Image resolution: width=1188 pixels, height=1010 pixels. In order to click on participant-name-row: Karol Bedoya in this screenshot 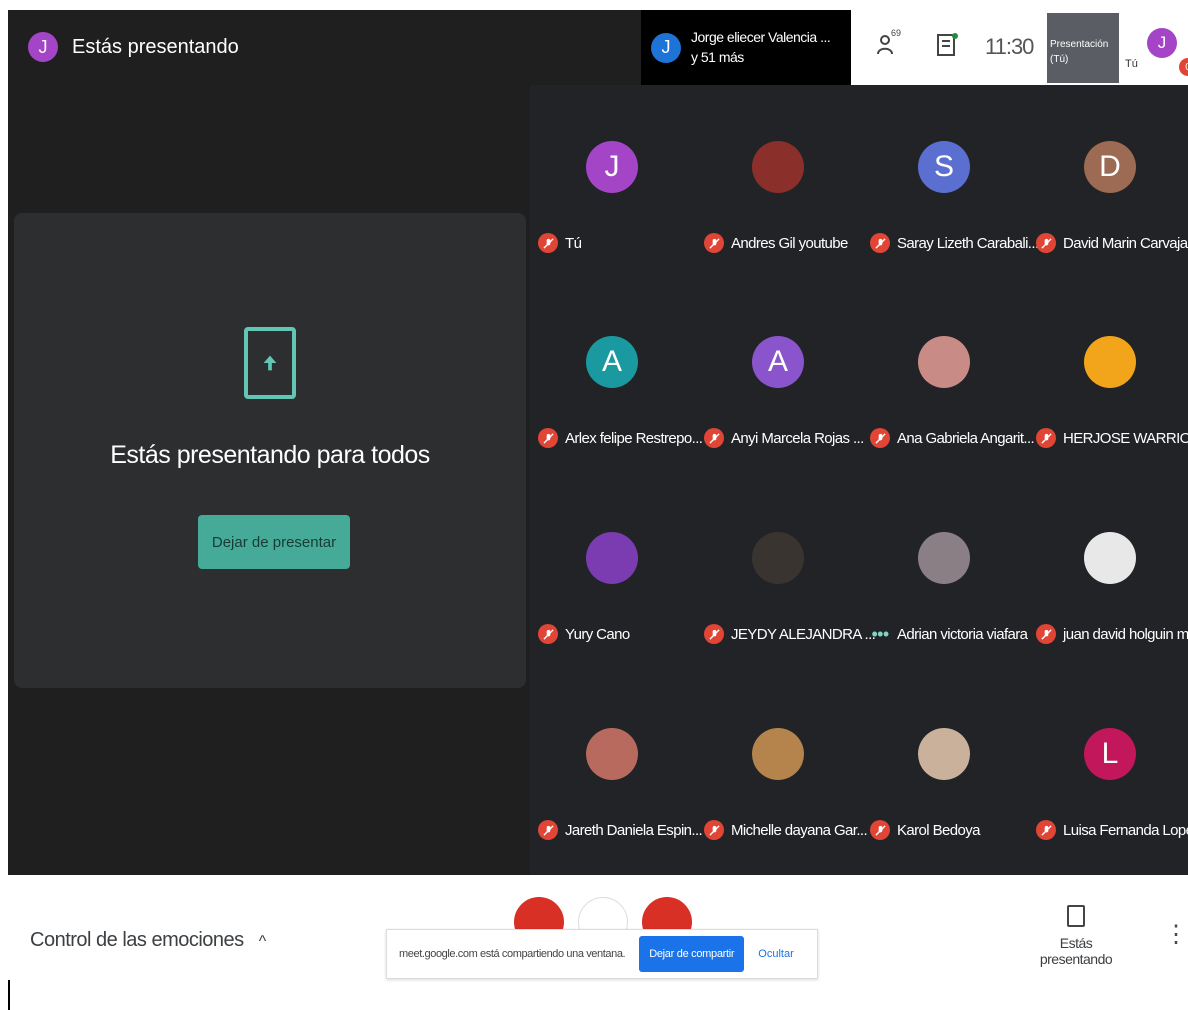, I will do `click(925, 830)`.